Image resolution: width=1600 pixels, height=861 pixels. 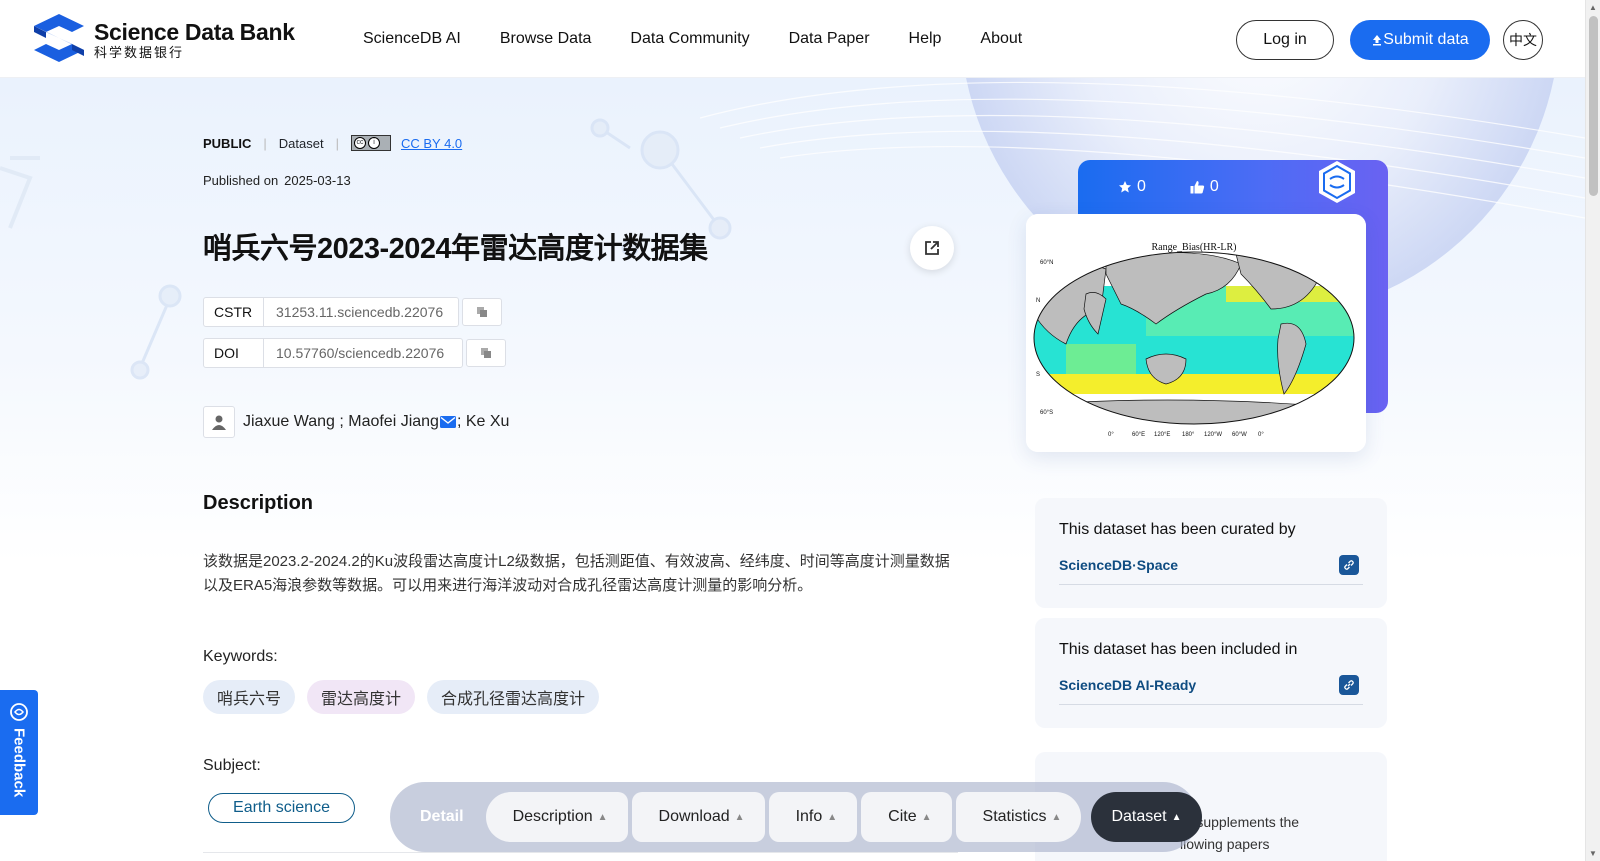 What do you see at coordinates (1125, 187) in the screenshot?
I see `star-icon` at bounding box center [1125, 187].